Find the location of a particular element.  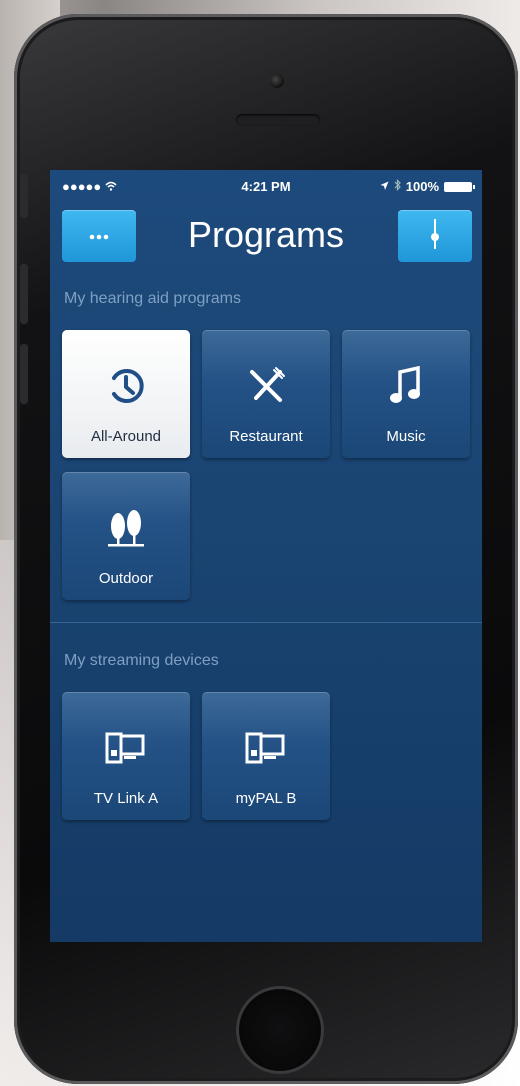

program-label: Outdoor is located at coordinates (126, 578).